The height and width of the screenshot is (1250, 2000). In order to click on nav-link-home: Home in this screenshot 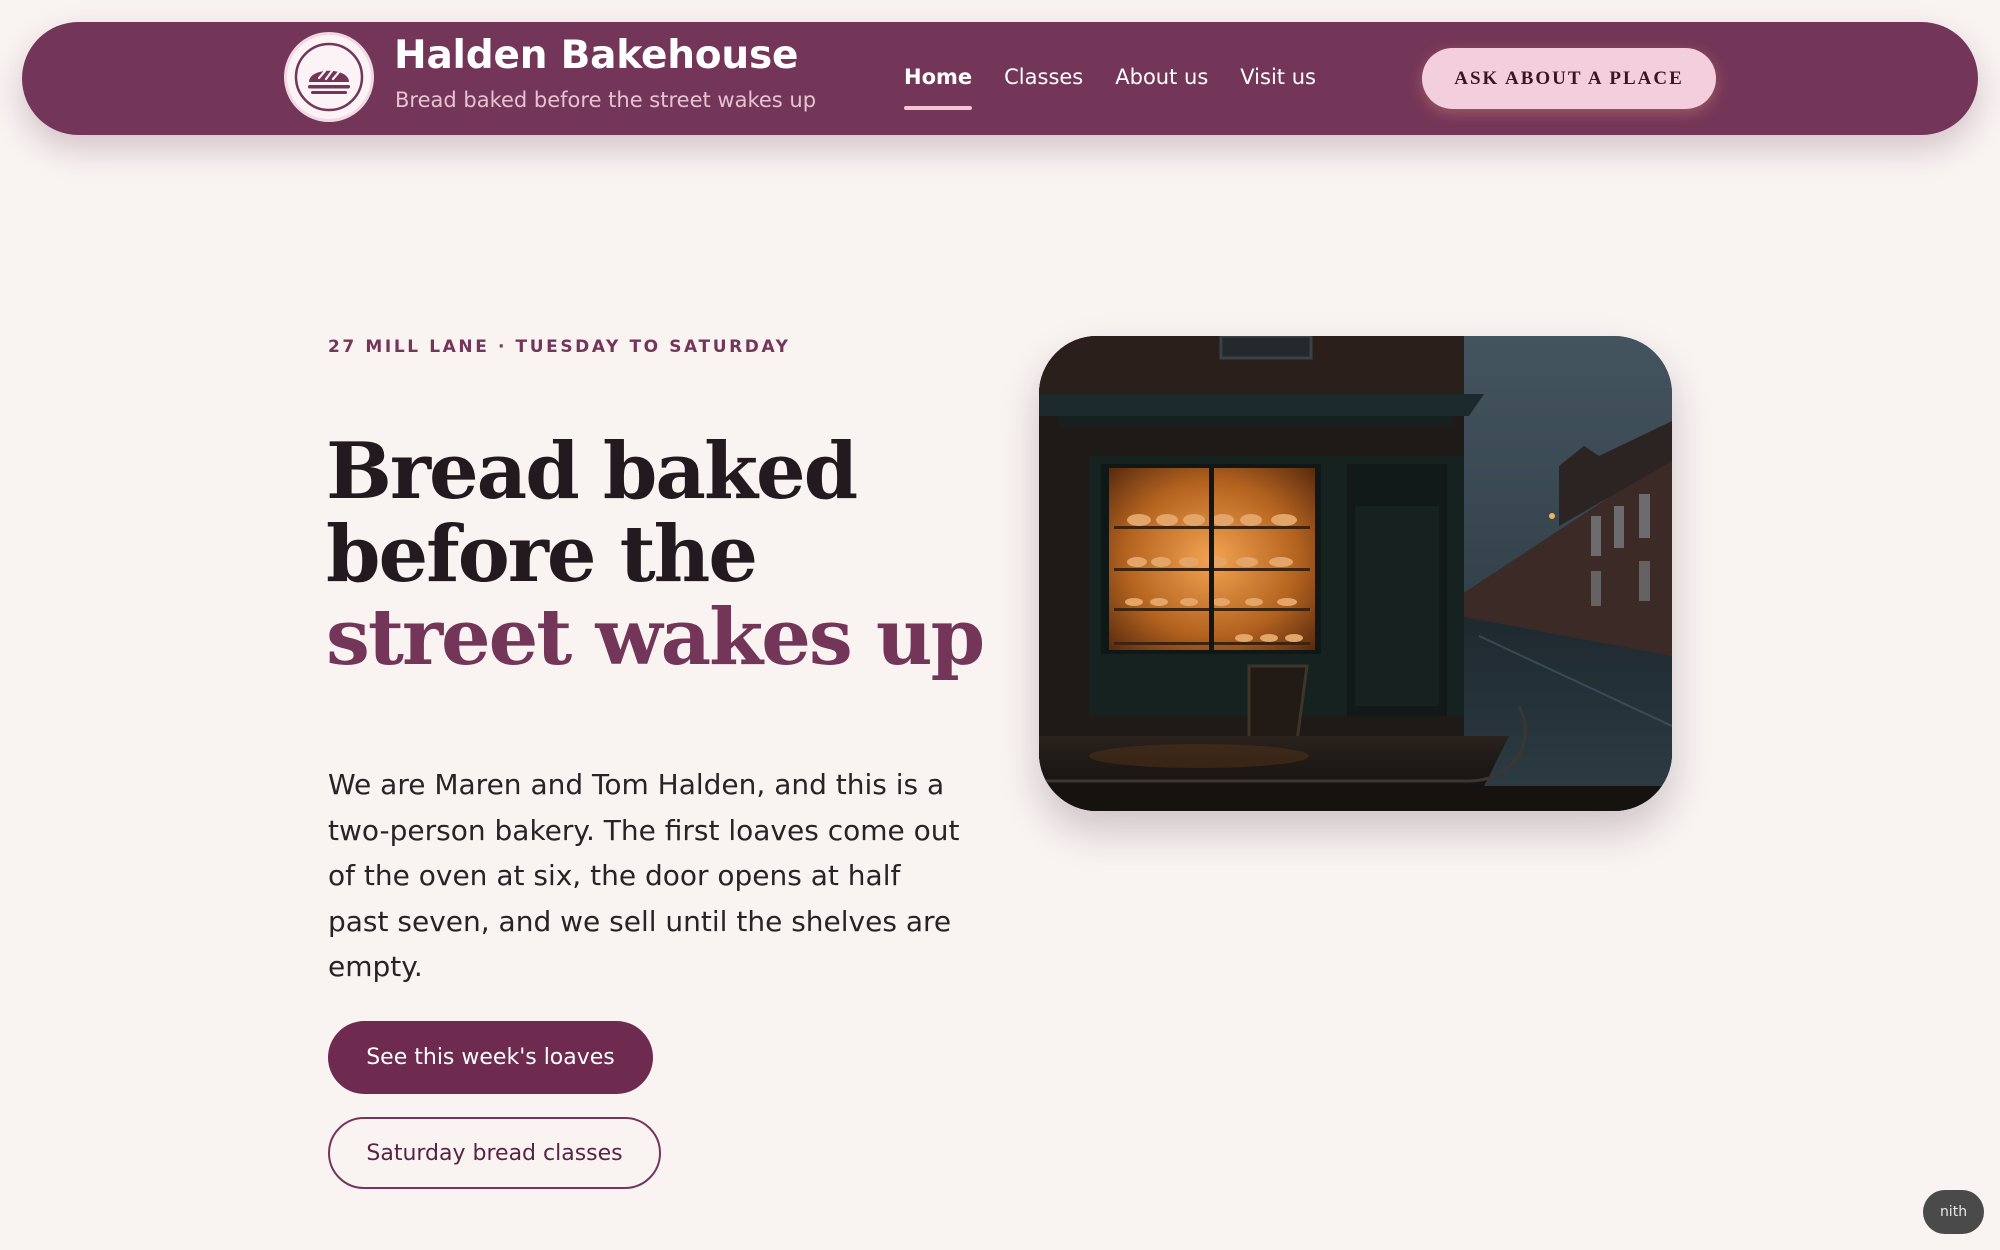, I will do `click(938, 87)`.